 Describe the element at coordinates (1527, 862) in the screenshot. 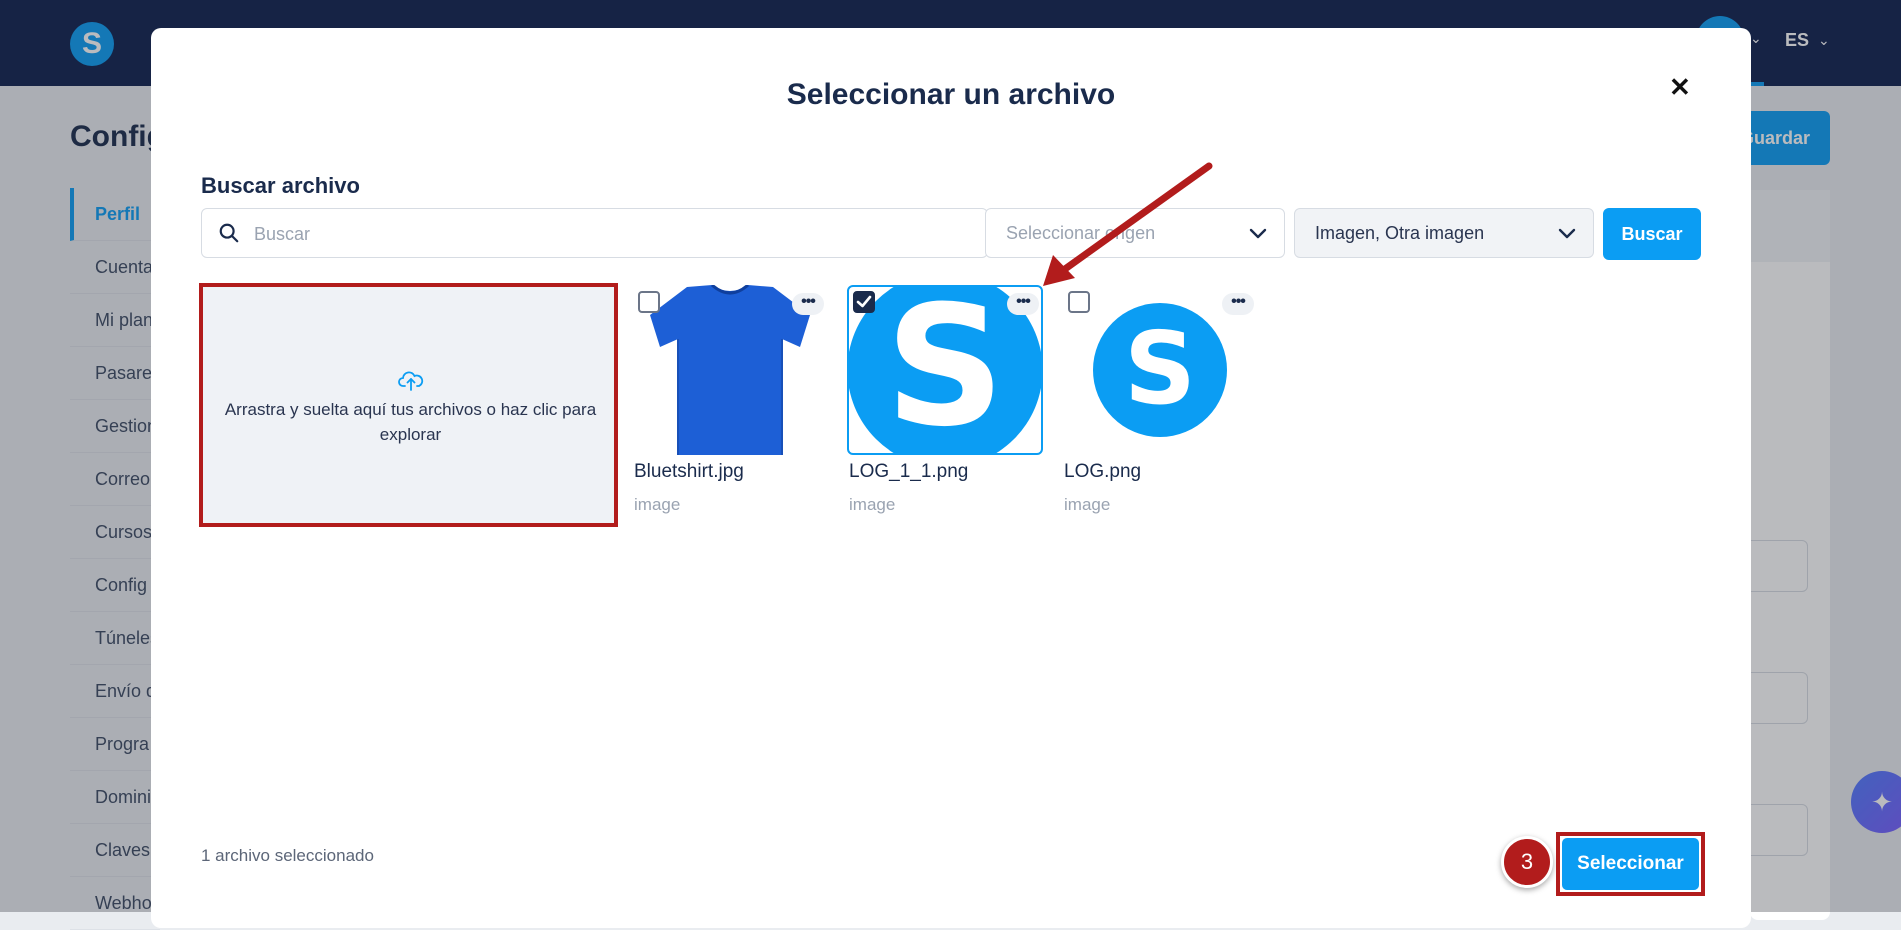

I see `step-badge: 3` at that location.